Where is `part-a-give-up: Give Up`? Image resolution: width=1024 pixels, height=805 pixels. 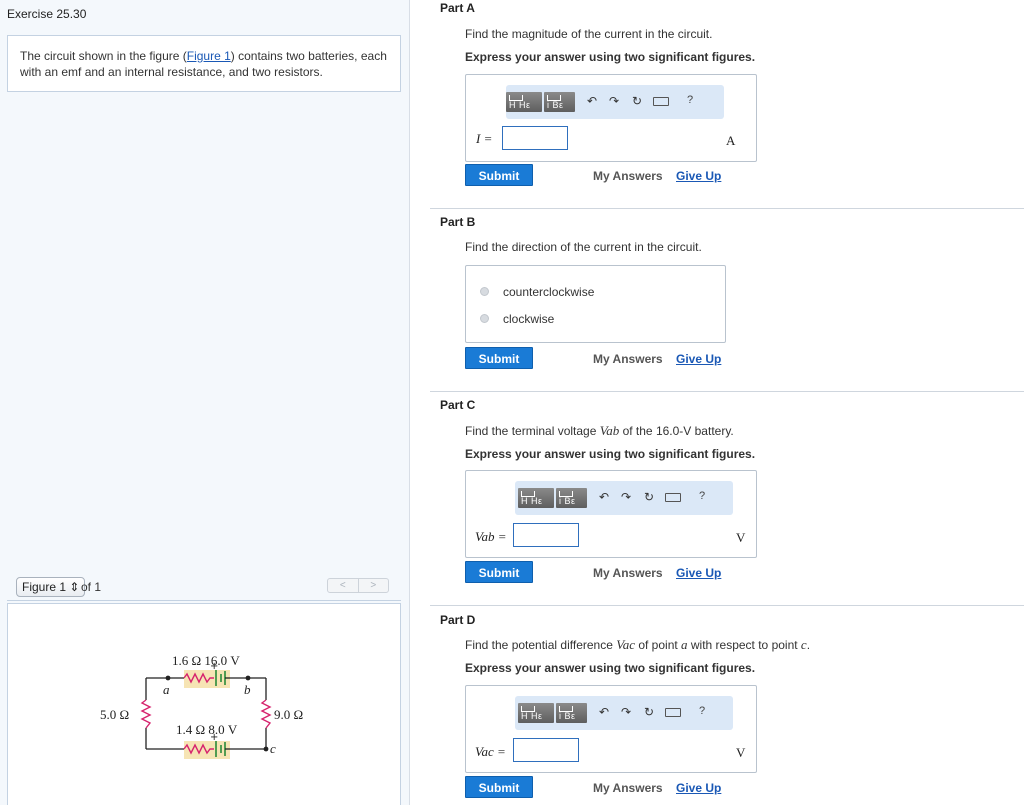 part-a-give-up: Give Up is located at coordinates (698, 176).